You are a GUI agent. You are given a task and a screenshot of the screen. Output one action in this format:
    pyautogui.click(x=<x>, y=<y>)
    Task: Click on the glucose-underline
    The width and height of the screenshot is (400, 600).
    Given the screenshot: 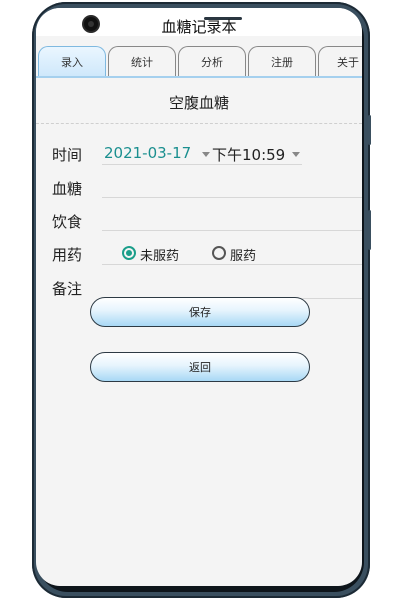 What is the action you would take?
    pyautogui.click(x=232, y=197)
    